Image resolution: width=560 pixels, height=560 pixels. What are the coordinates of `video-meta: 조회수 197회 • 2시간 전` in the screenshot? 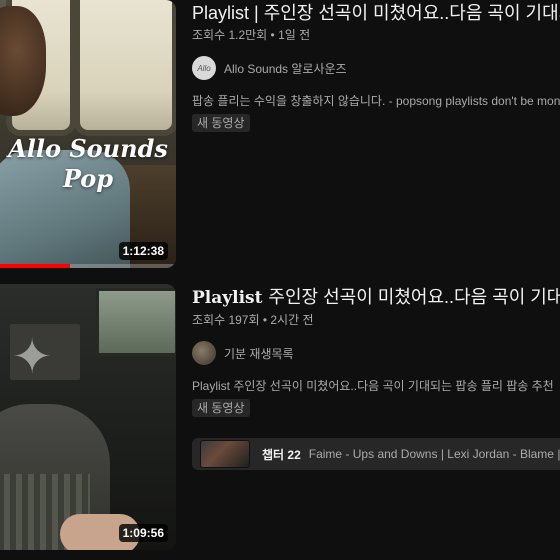 It's located at (253, 320).